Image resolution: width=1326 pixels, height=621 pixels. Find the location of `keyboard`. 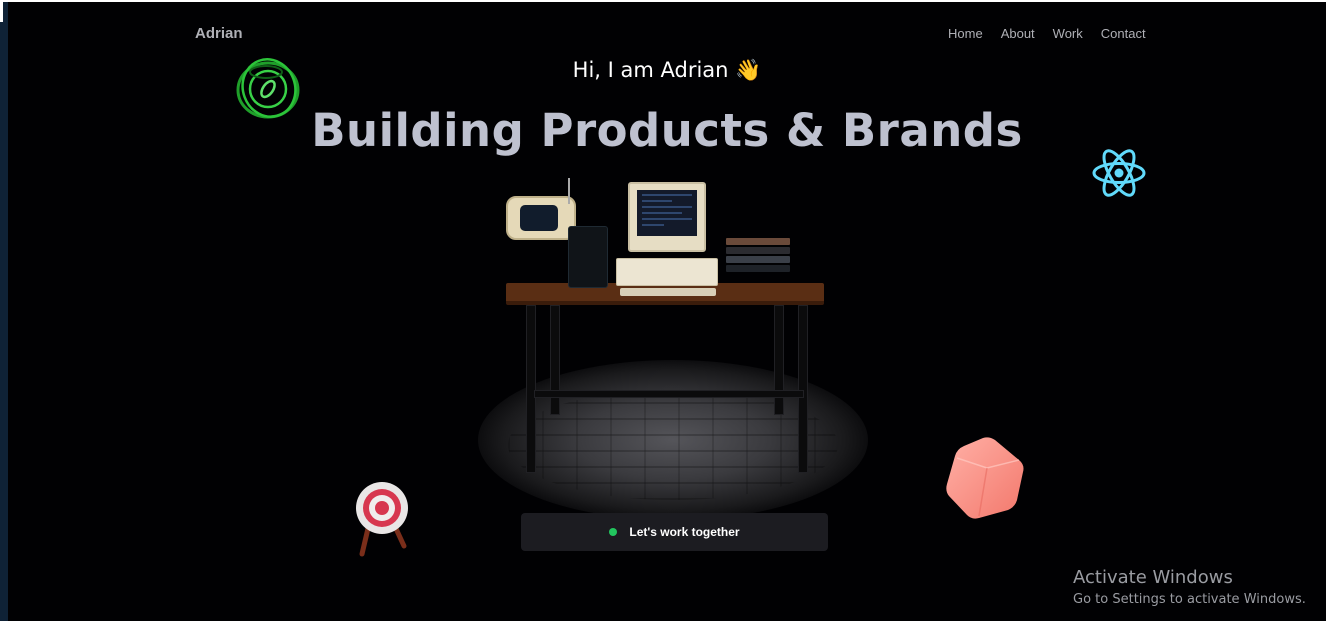

keyboard is located at coordinates (668, 292).